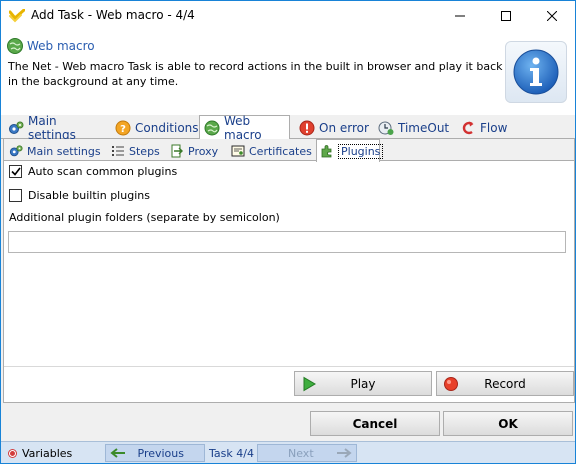  I want to click on window-title: Add Task - Web macro - 4/4, so click(113, 15).